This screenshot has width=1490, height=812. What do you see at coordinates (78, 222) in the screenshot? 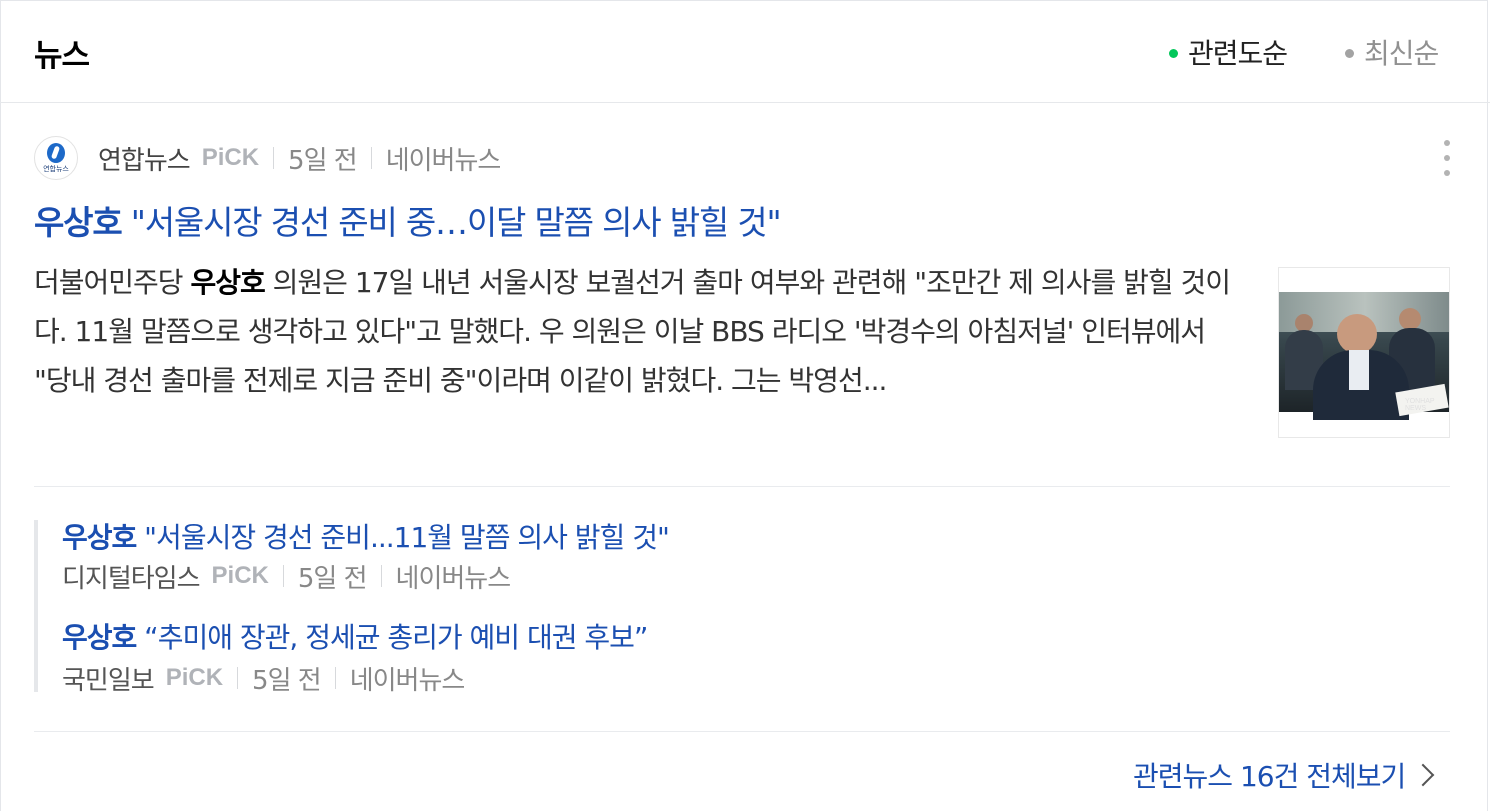
I see `title-keyword: 우상호` at bounding box center [78, 222].